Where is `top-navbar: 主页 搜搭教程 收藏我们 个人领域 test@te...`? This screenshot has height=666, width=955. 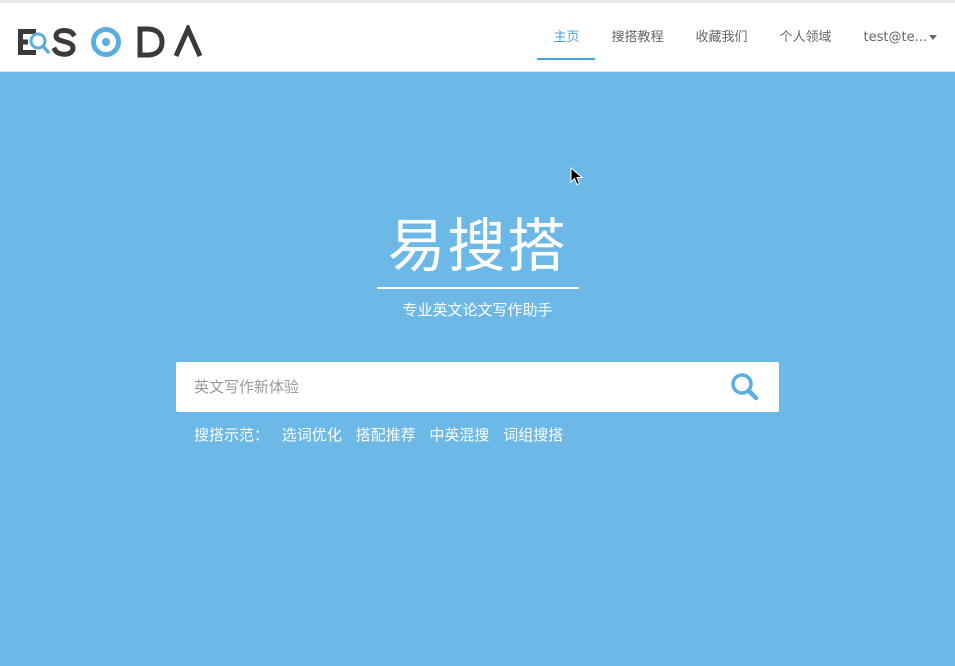 top-navbar: 主页 搜搭教程 收藏我们 个人领域 test@te... is located at coordinates (477, 36).